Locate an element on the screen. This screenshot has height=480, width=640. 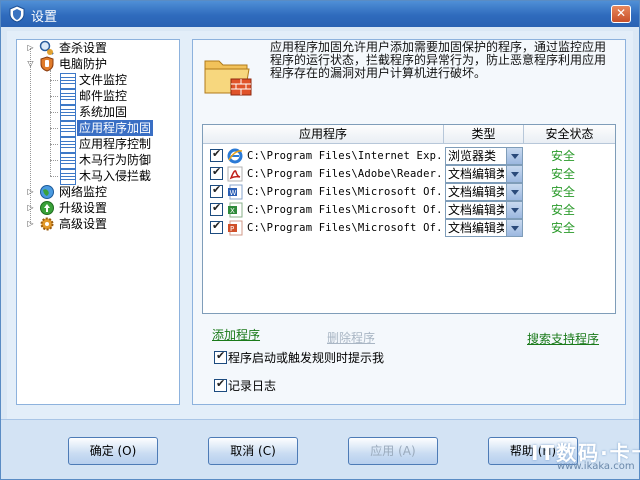
tree-item-label: 应用程序加固 is located at coordinates (115, 128).